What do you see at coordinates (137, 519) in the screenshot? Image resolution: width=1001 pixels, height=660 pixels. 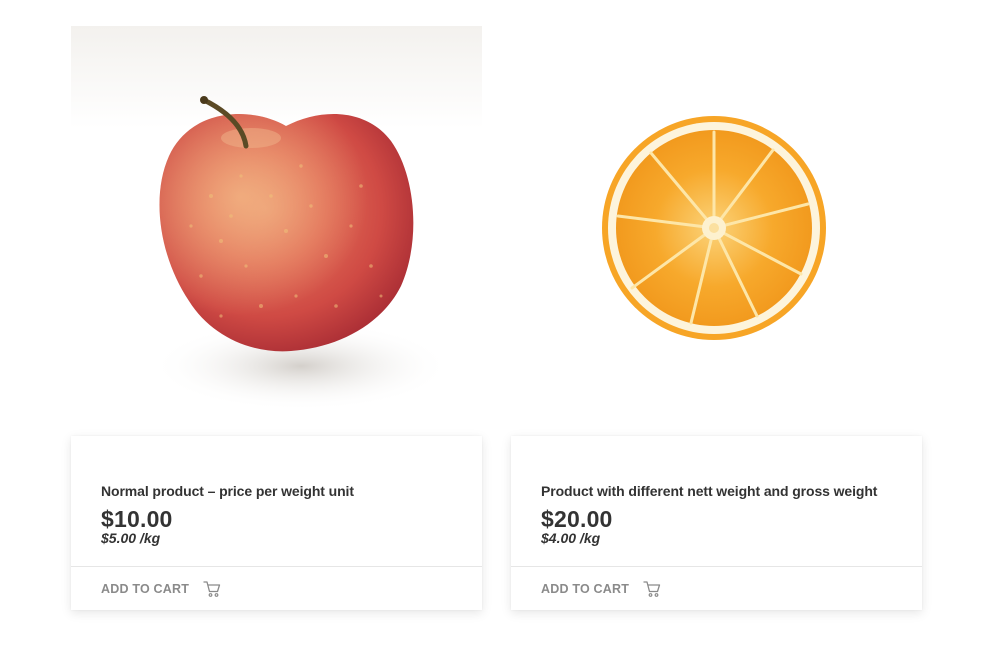 I see `product-price: $10.00` at bounding box center [137, 519].